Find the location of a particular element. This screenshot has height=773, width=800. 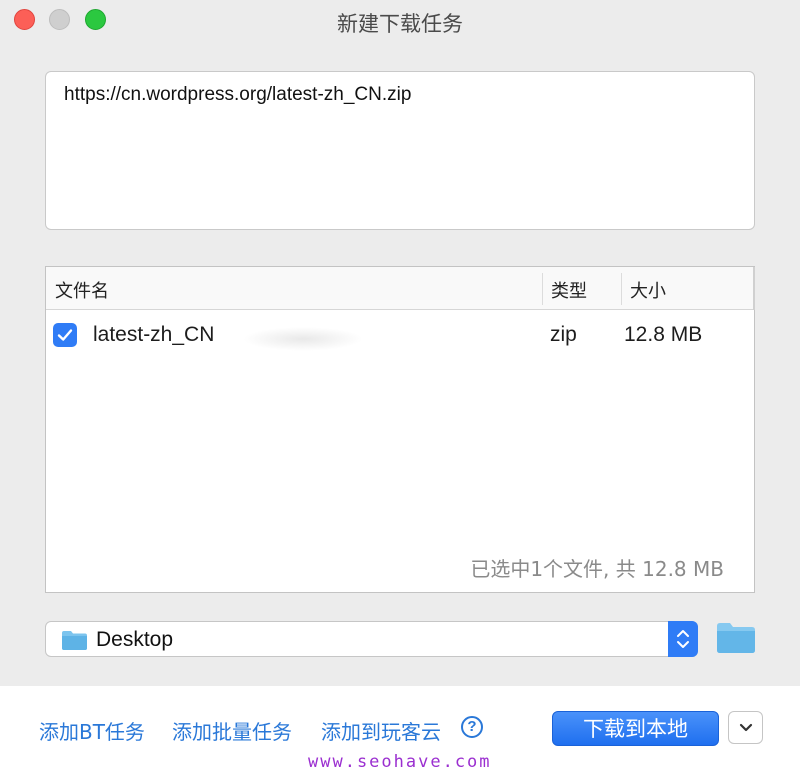

file-type: zip is located at coordinates (563, 334).